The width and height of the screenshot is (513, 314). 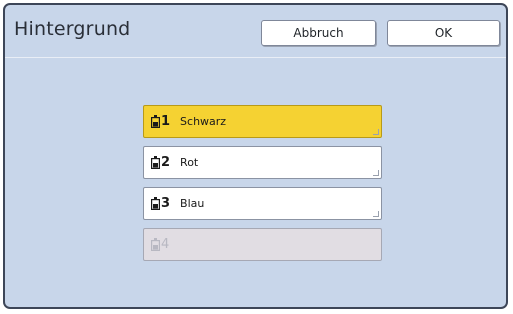 What do you see at coordinates (318, 33) in the screenshot?
I see `cancel-button: Abbruch` at bounding box center [318, 33].